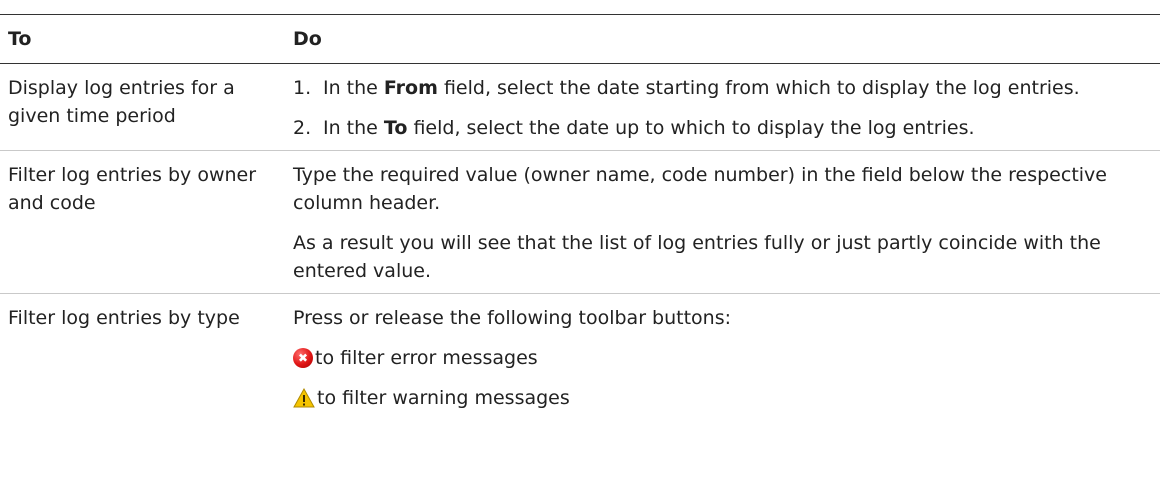 This screenshot has width=1160, height=502. I want to click on header-to: To, so click(20, 39).